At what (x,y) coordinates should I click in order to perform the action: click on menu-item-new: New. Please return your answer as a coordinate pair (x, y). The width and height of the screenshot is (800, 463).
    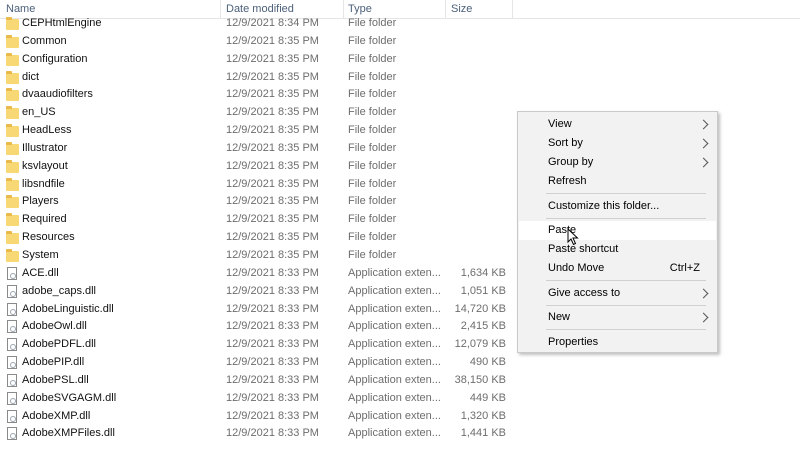
    Looking at the image, I should click on (617, 317).